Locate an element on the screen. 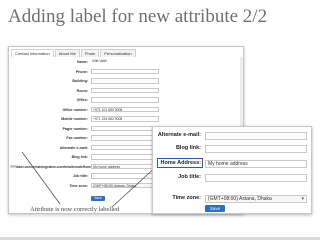  inset-form-row: Time zone: (GMT+08:00) Astana, Dhaka is located at coordinates (233, 198).